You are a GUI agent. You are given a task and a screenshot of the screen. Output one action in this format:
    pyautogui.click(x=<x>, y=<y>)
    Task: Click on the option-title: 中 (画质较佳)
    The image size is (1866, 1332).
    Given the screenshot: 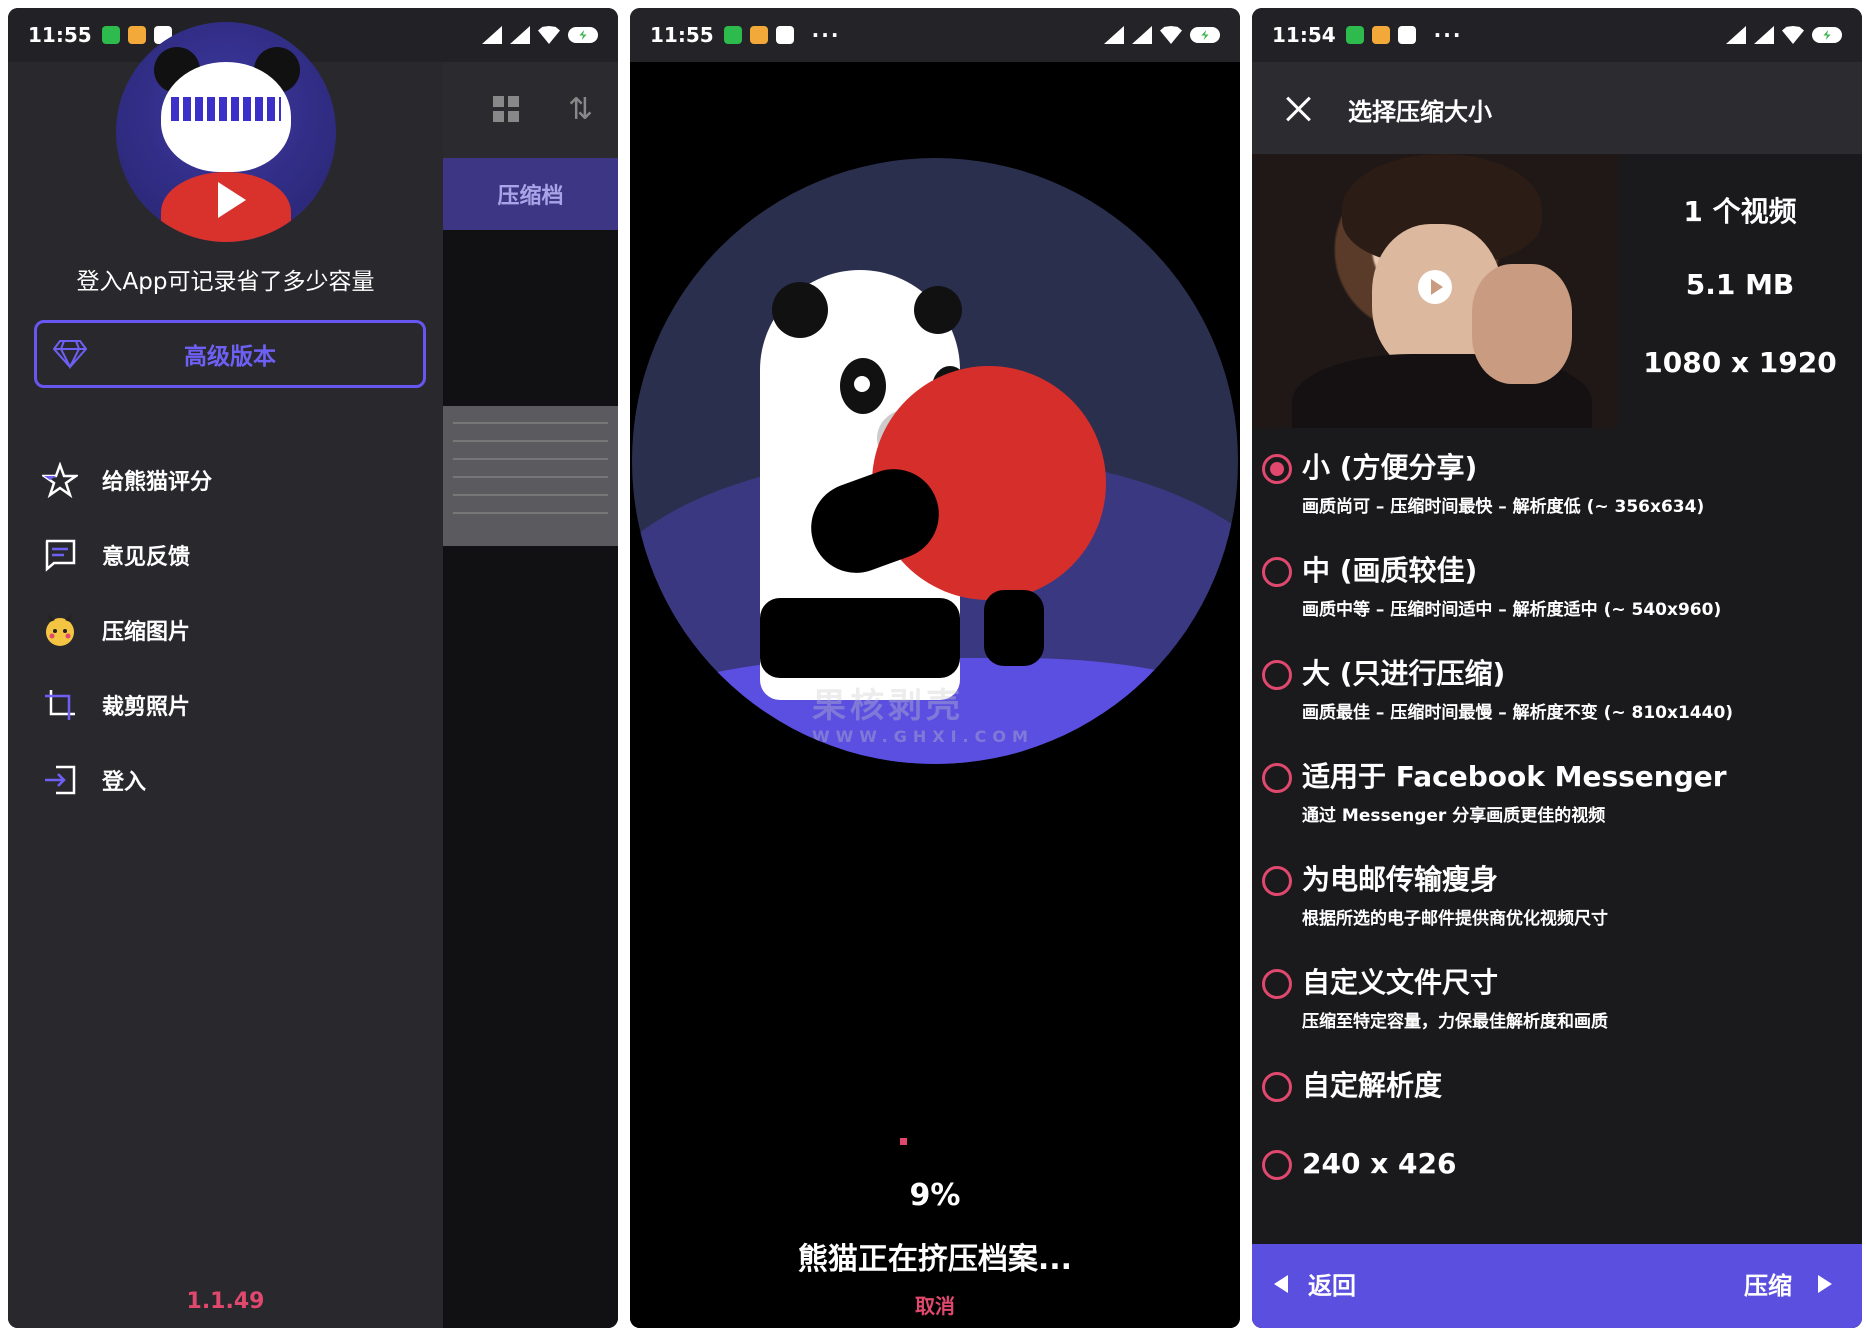 What is the action you would take?
    pyautogui.click(x=1390, y=570)
    